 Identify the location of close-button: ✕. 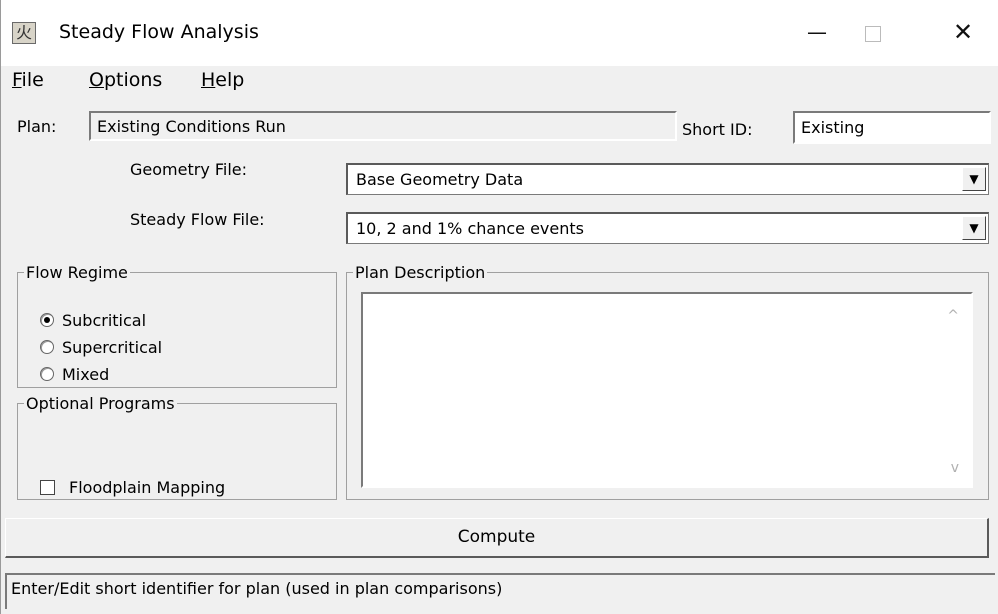
(963, 32).